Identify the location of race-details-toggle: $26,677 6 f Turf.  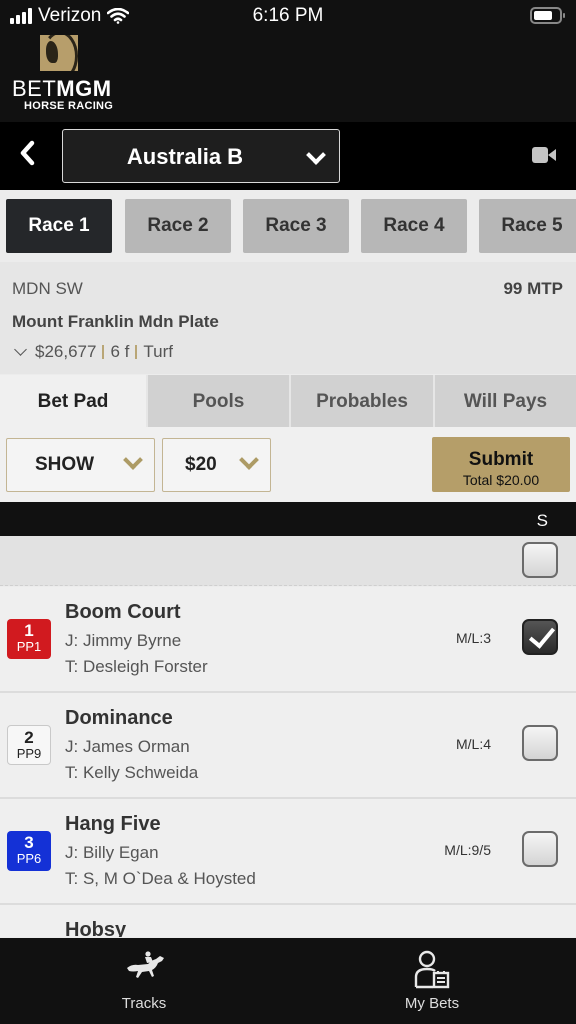
(92, 352).